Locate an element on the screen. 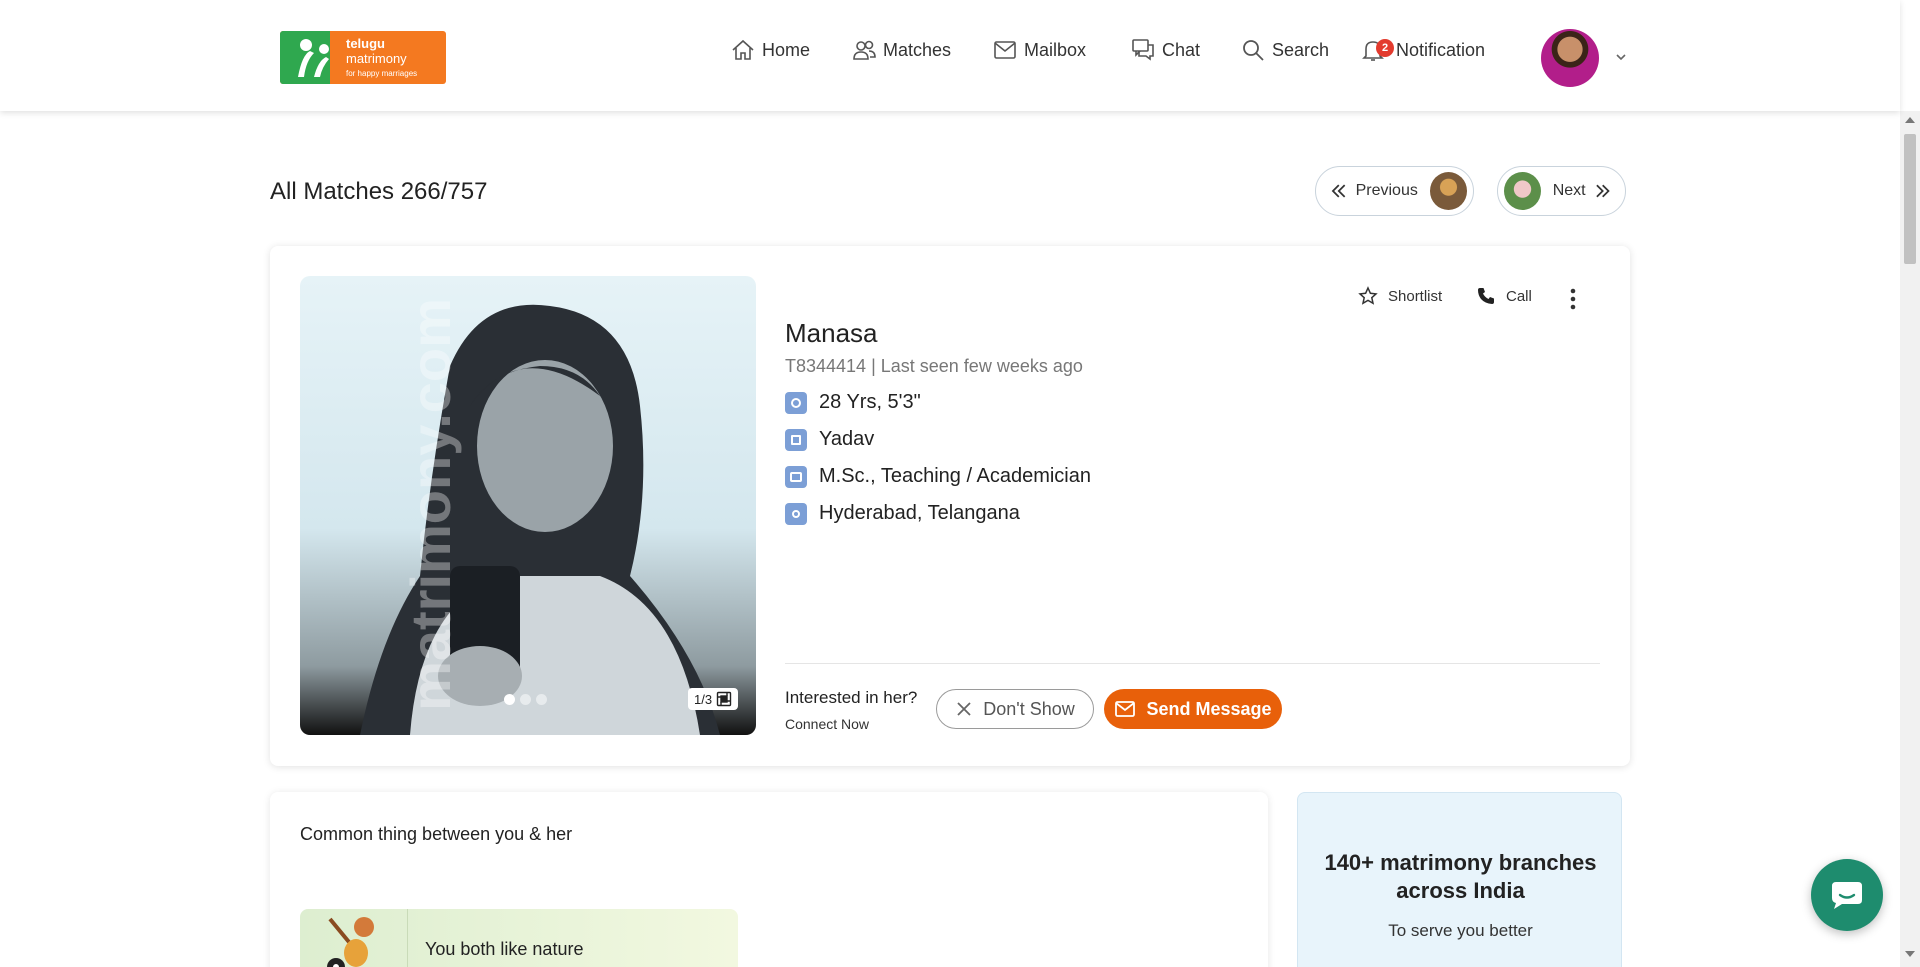 This screenshot has width=1920, height=967. users-icon is located at coordinates (864, 50).